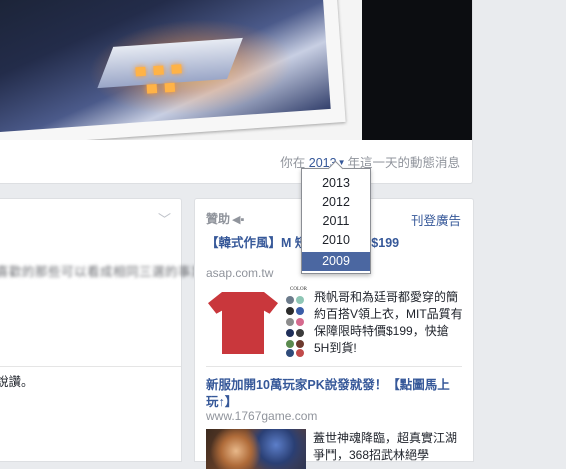  Describe the element at coordinates (334, 366) in the screenshot. I see `ad-divider` at that location.